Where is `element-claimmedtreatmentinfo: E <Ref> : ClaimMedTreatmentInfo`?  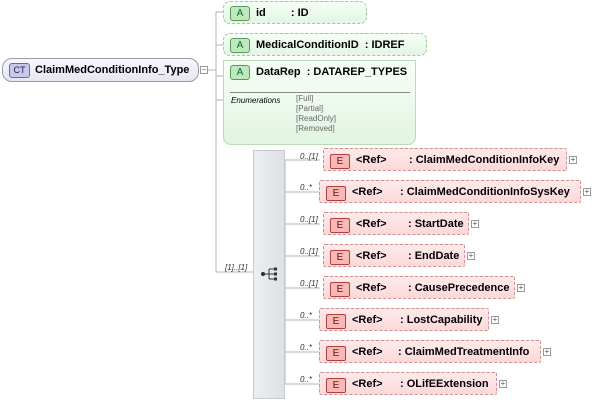
element-claimmedtreatmentinfo: E <Ref> : ClaimMedTreatmentInfo is located at coordinates (430, 351).